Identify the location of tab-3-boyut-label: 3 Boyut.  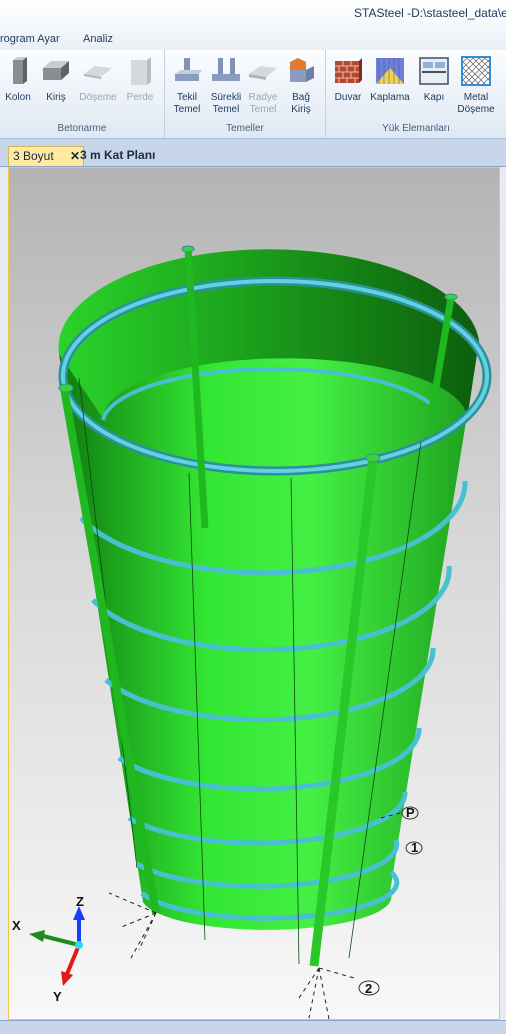
(33, 156).